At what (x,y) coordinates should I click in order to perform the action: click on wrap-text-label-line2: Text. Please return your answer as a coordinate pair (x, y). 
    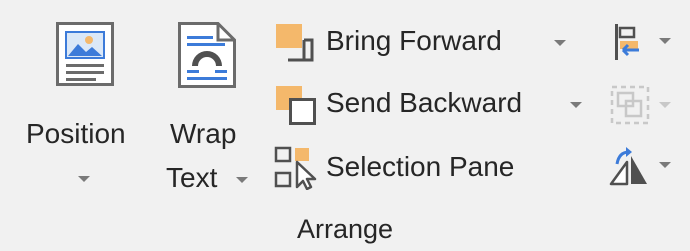
    Looking at the image, I should click on (192, 177).